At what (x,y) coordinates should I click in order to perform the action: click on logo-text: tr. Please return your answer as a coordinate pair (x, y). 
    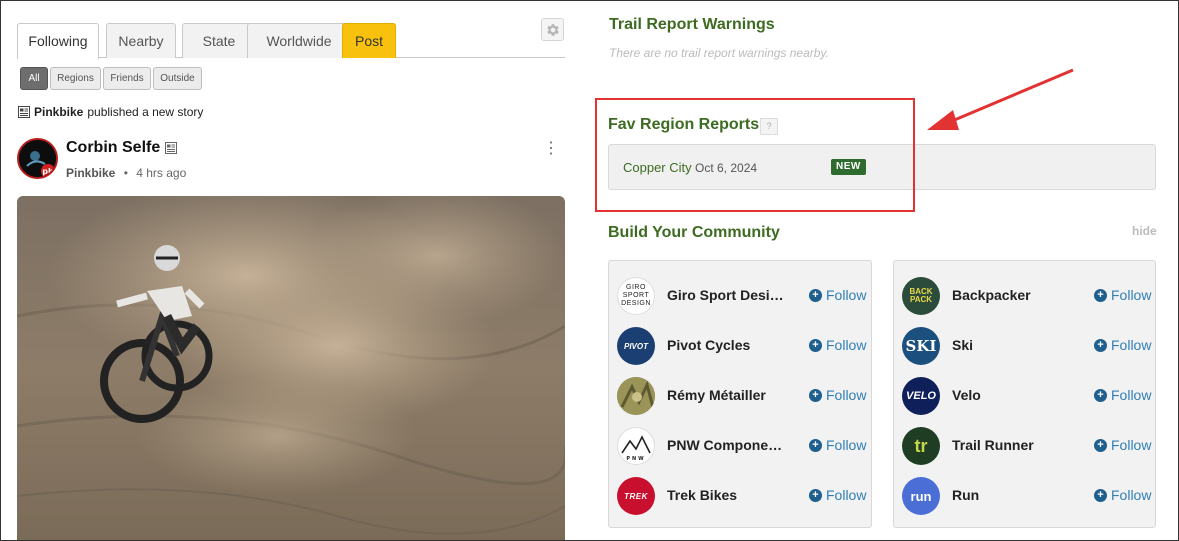
    Looking at the image, I should click on (921, 445).